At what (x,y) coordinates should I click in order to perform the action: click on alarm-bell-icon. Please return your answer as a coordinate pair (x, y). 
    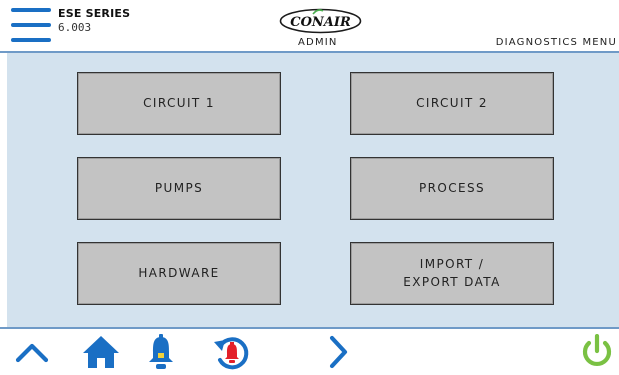
    Looking at the image, I should click on (161, 352).